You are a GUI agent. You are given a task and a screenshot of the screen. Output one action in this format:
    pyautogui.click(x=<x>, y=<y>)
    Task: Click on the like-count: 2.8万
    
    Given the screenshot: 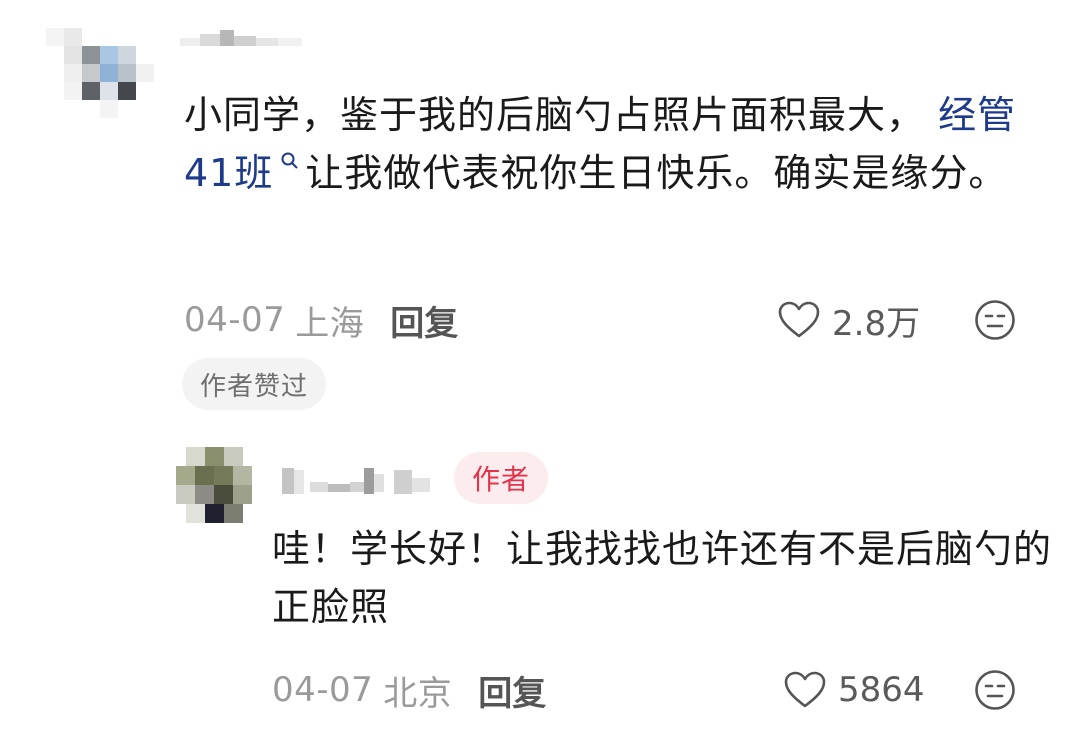 What is the action you would take?
    pyautogui.click(x=876, y=323)
    